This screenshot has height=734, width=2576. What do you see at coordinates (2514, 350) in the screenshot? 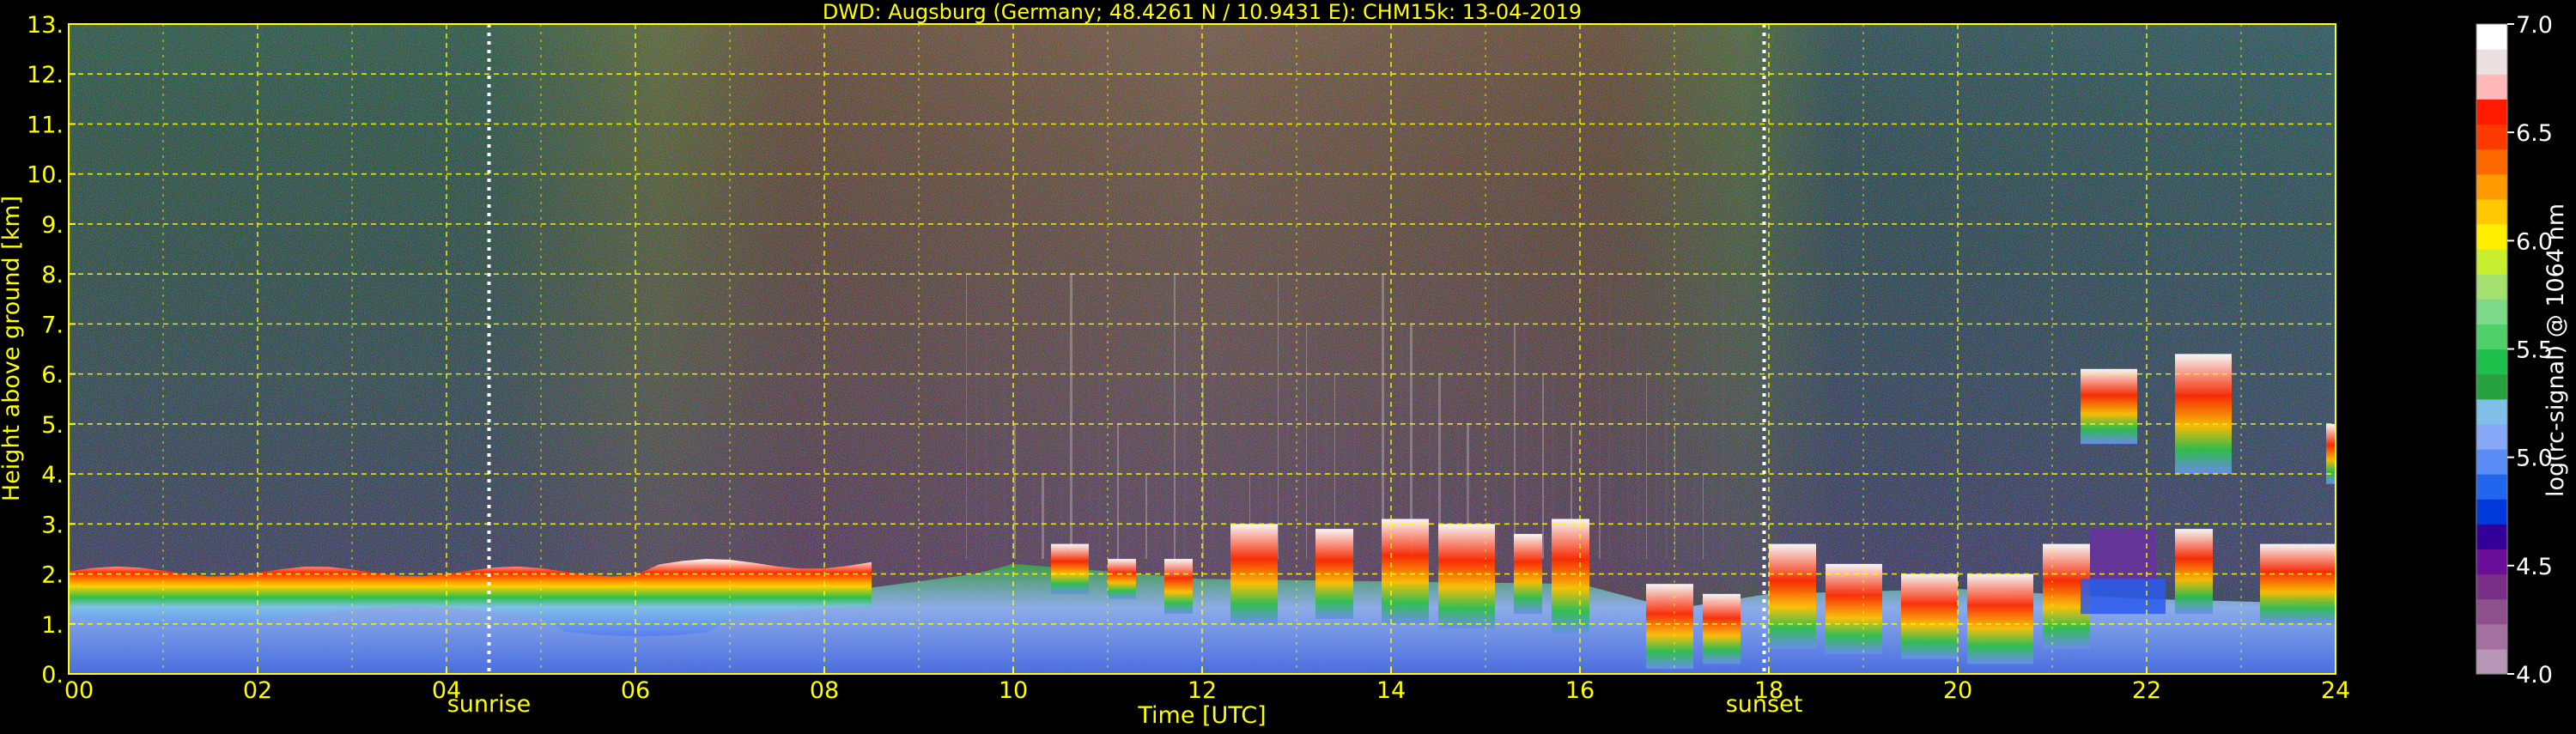
I see `colorbar: 4.04.55.05.56.06.57.0` at bounding box center [2514, 350].